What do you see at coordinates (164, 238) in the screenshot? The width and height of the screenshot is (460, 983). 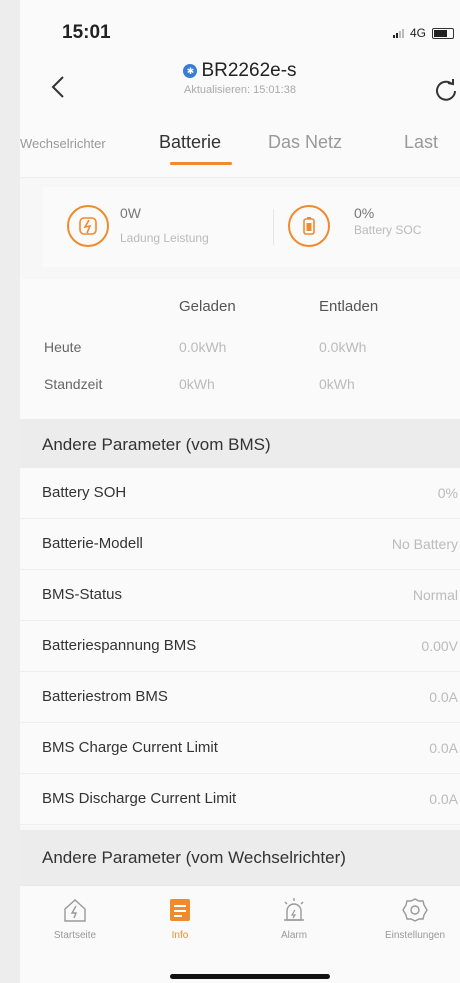 I see `charge-power-label: Ladung Leistung` at bounding box center [164, 238].